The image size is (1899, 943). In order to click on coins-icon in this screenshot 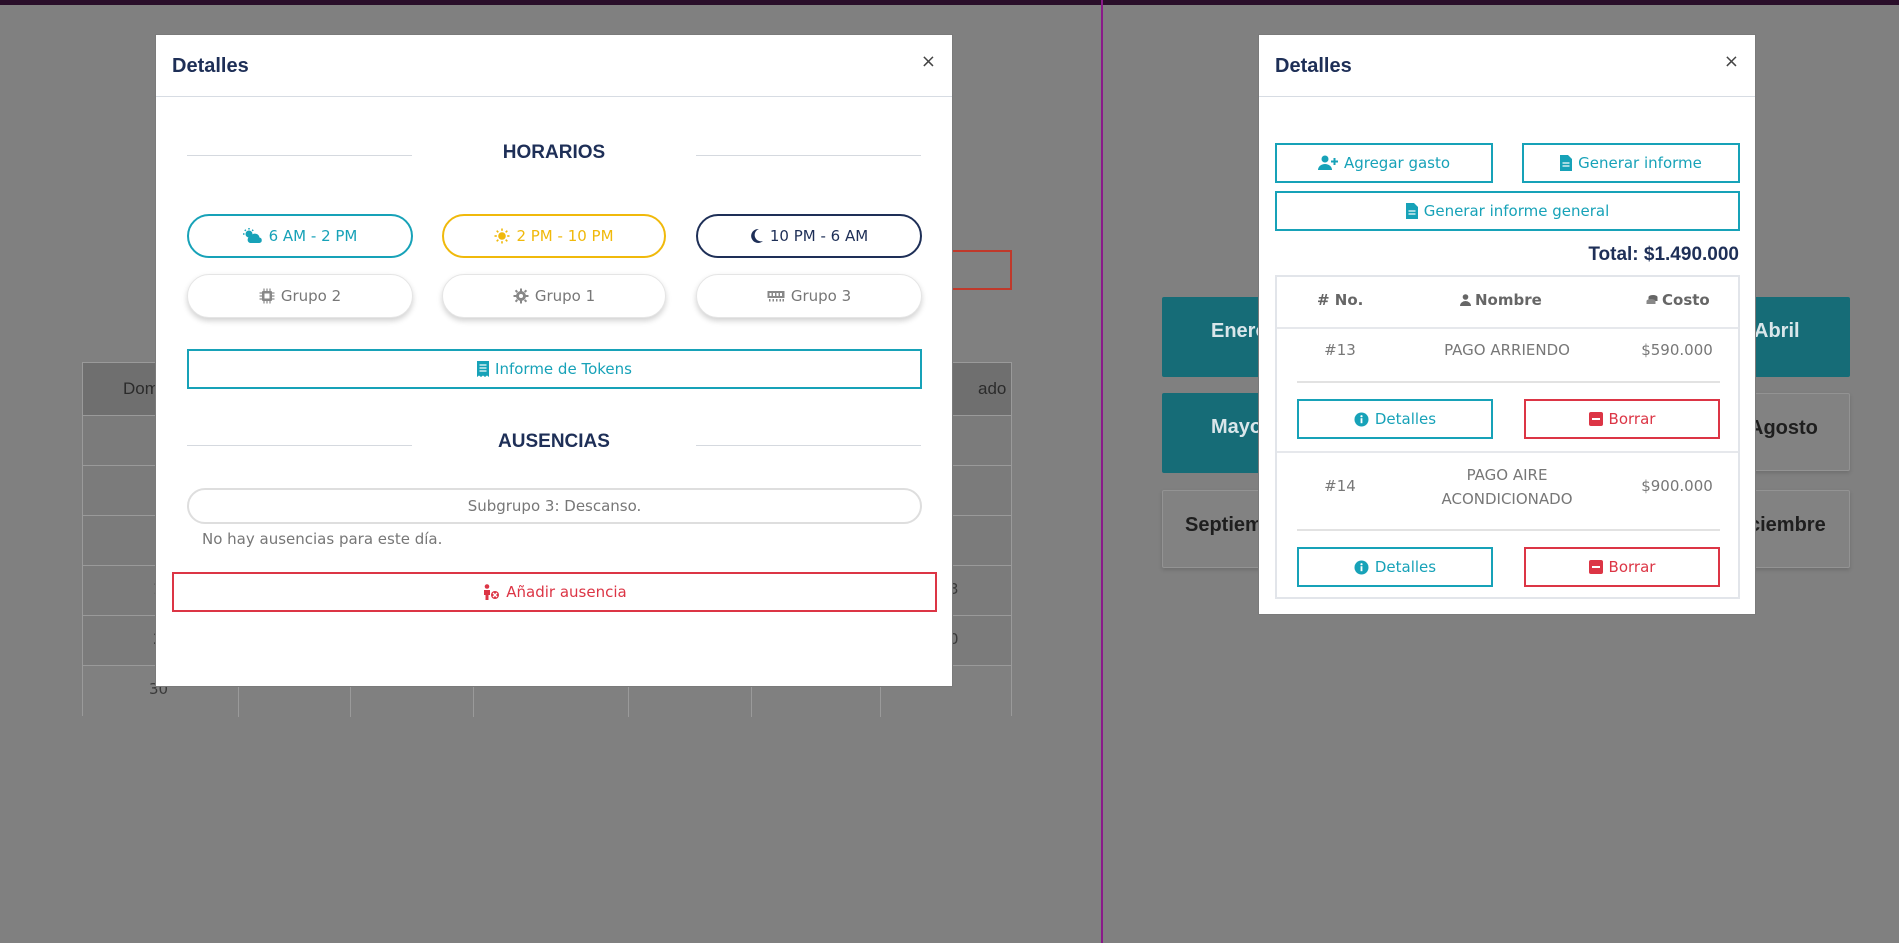, I will do `click(1652, 300)`.